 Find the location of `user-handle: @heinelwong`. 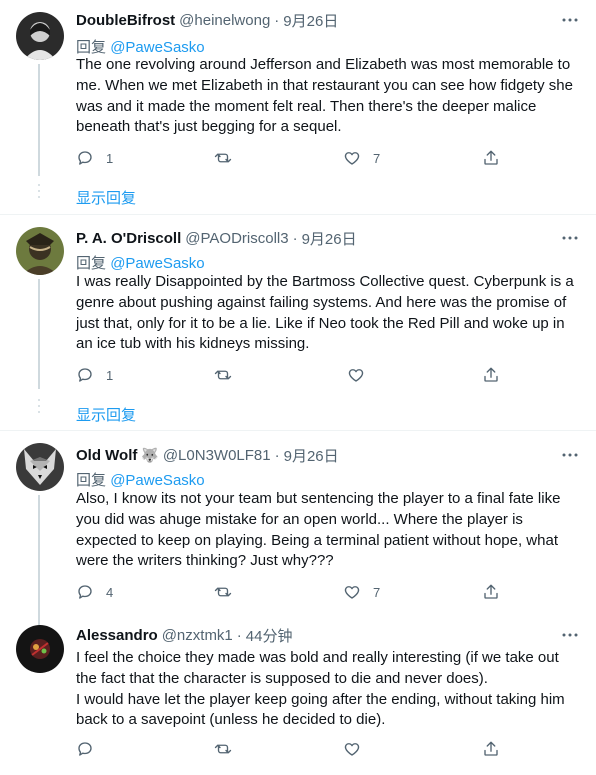

user-handle: @heinelwong is located at coordinates (224, 20).